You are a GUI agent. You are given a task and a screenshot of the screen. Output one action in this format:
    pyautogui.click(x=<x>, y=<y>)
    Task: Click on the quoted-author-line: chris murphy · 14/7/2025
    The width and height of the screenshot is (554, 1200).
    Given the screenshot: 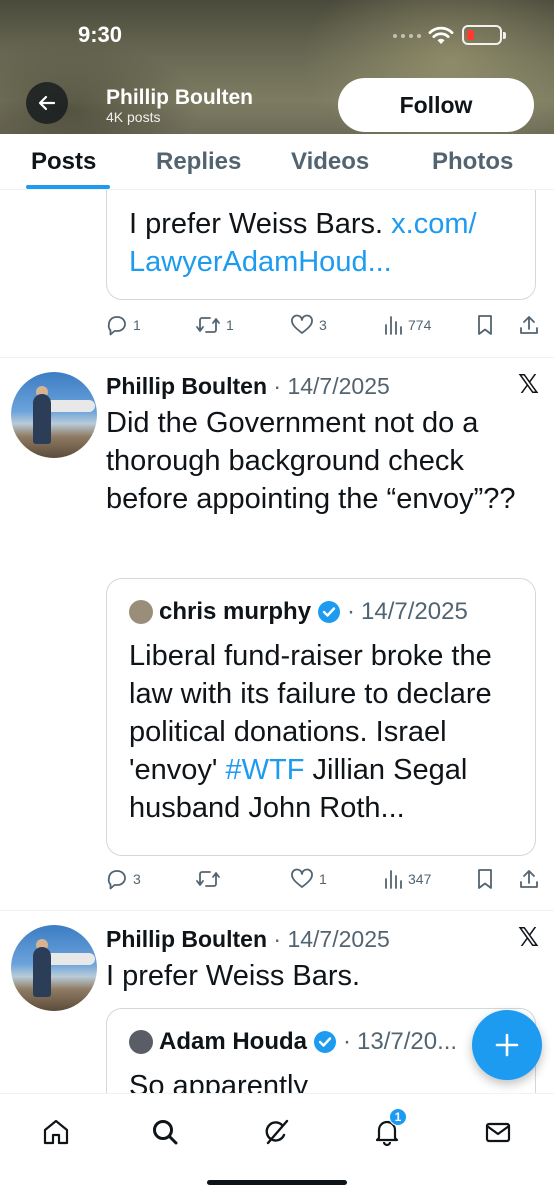 What is the action you would take?
    pyautogui.click(x=298, y=612)
    